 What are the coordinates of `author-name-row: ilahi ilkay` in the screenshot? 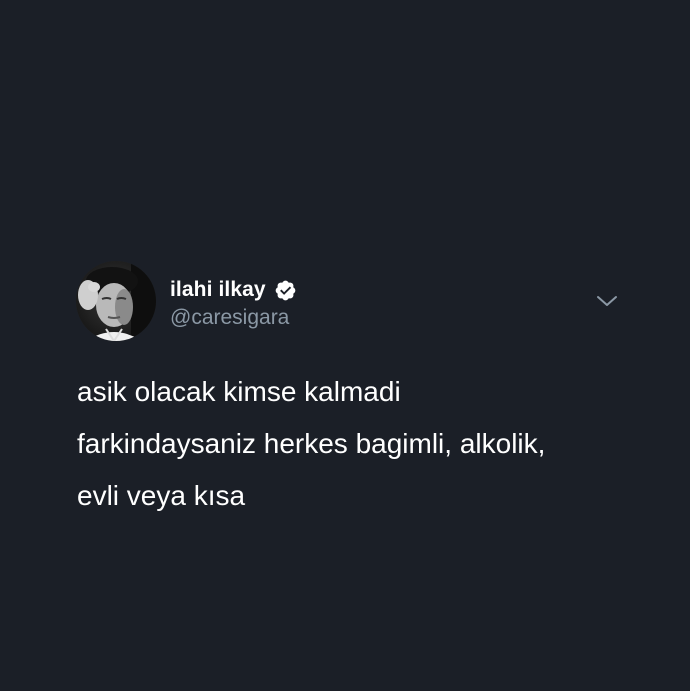 It's located at (233, 290).